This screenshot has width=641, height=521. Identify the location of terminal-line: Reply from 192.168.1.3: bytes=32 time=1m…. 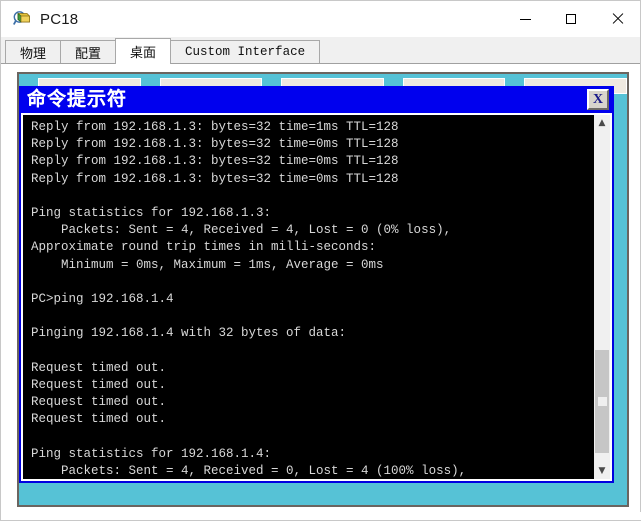
(215, 127).